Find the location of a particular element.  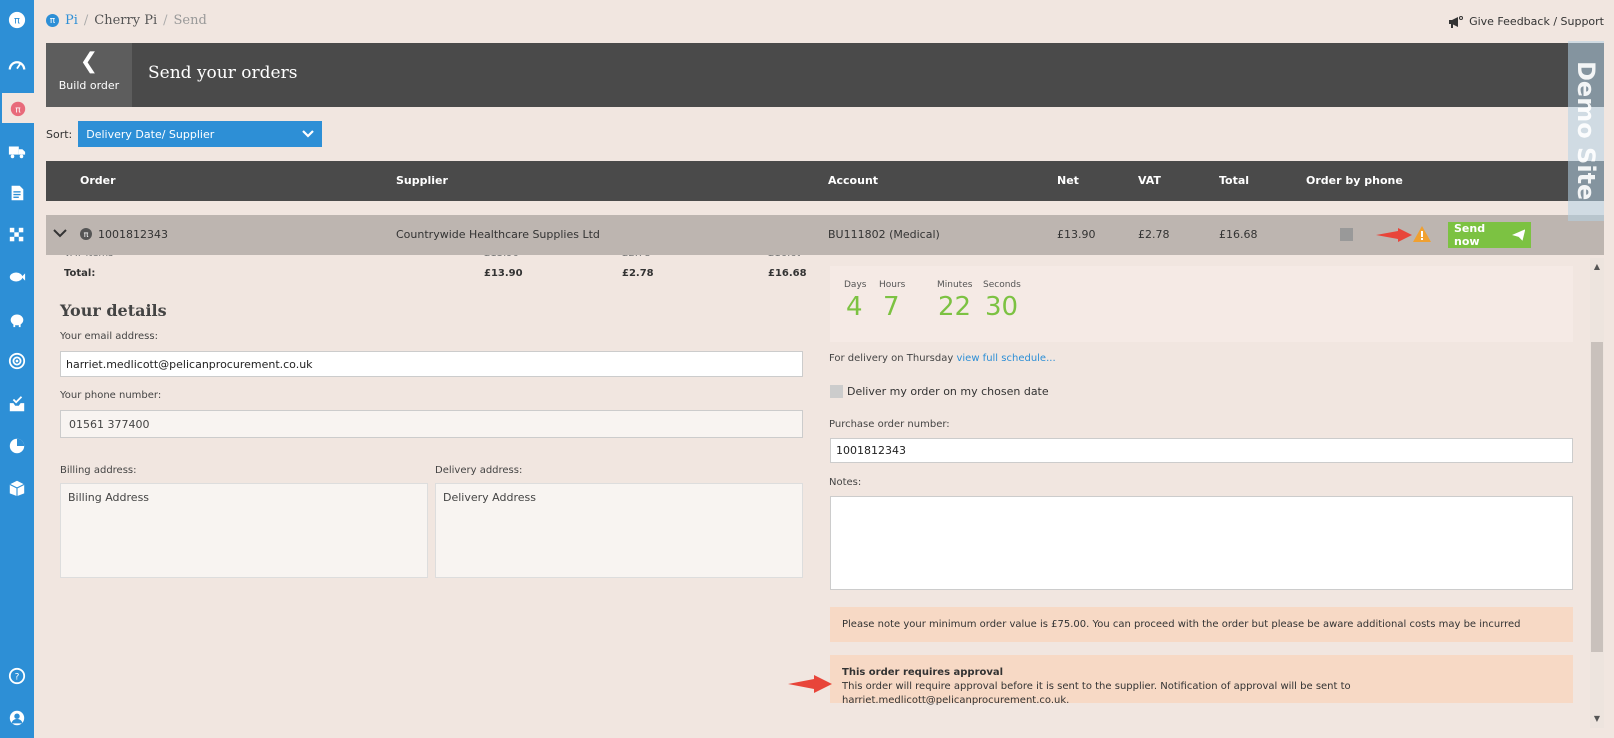

seconds-value: 30 is located at coordinates (1002, 307).